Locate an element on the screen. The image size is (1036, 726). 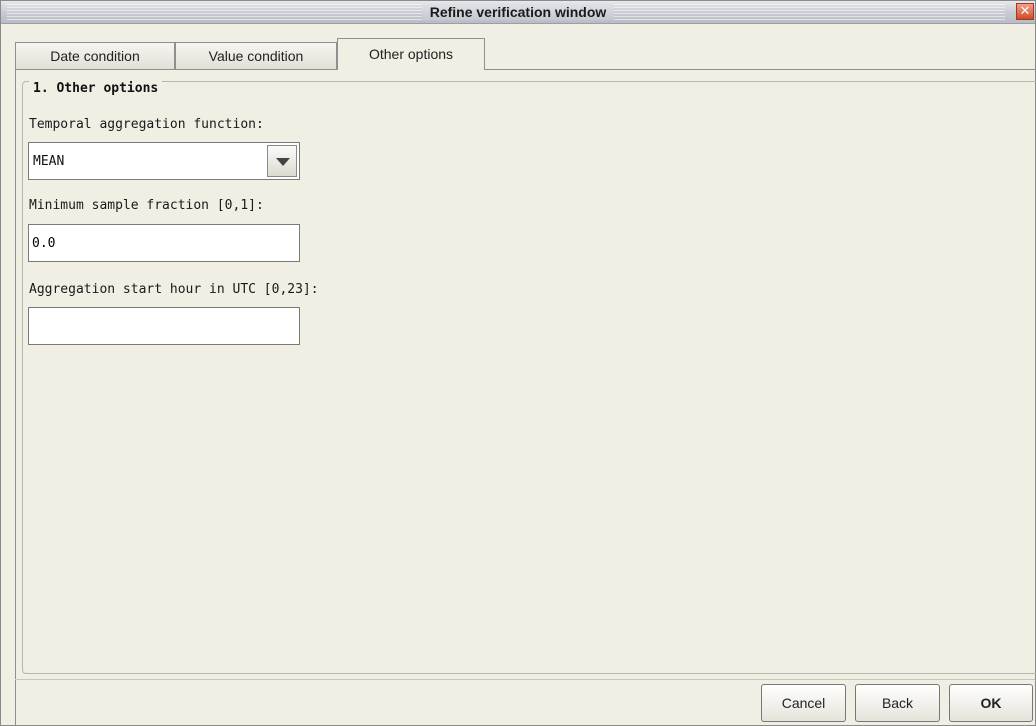
button-bar-divider is located at coordinates (525, 679).